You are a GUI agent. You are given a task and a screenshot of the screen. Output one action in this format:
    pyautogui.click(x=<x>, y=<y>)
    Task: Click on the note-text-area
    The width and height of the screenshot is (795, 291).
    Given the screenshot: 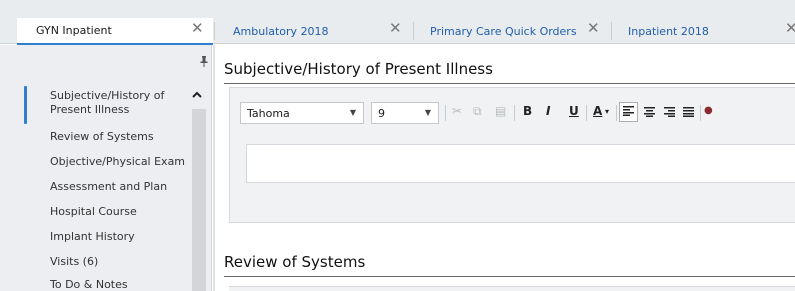 What is the action you would take?
    pyautogui.click(x=520, y=163)
    